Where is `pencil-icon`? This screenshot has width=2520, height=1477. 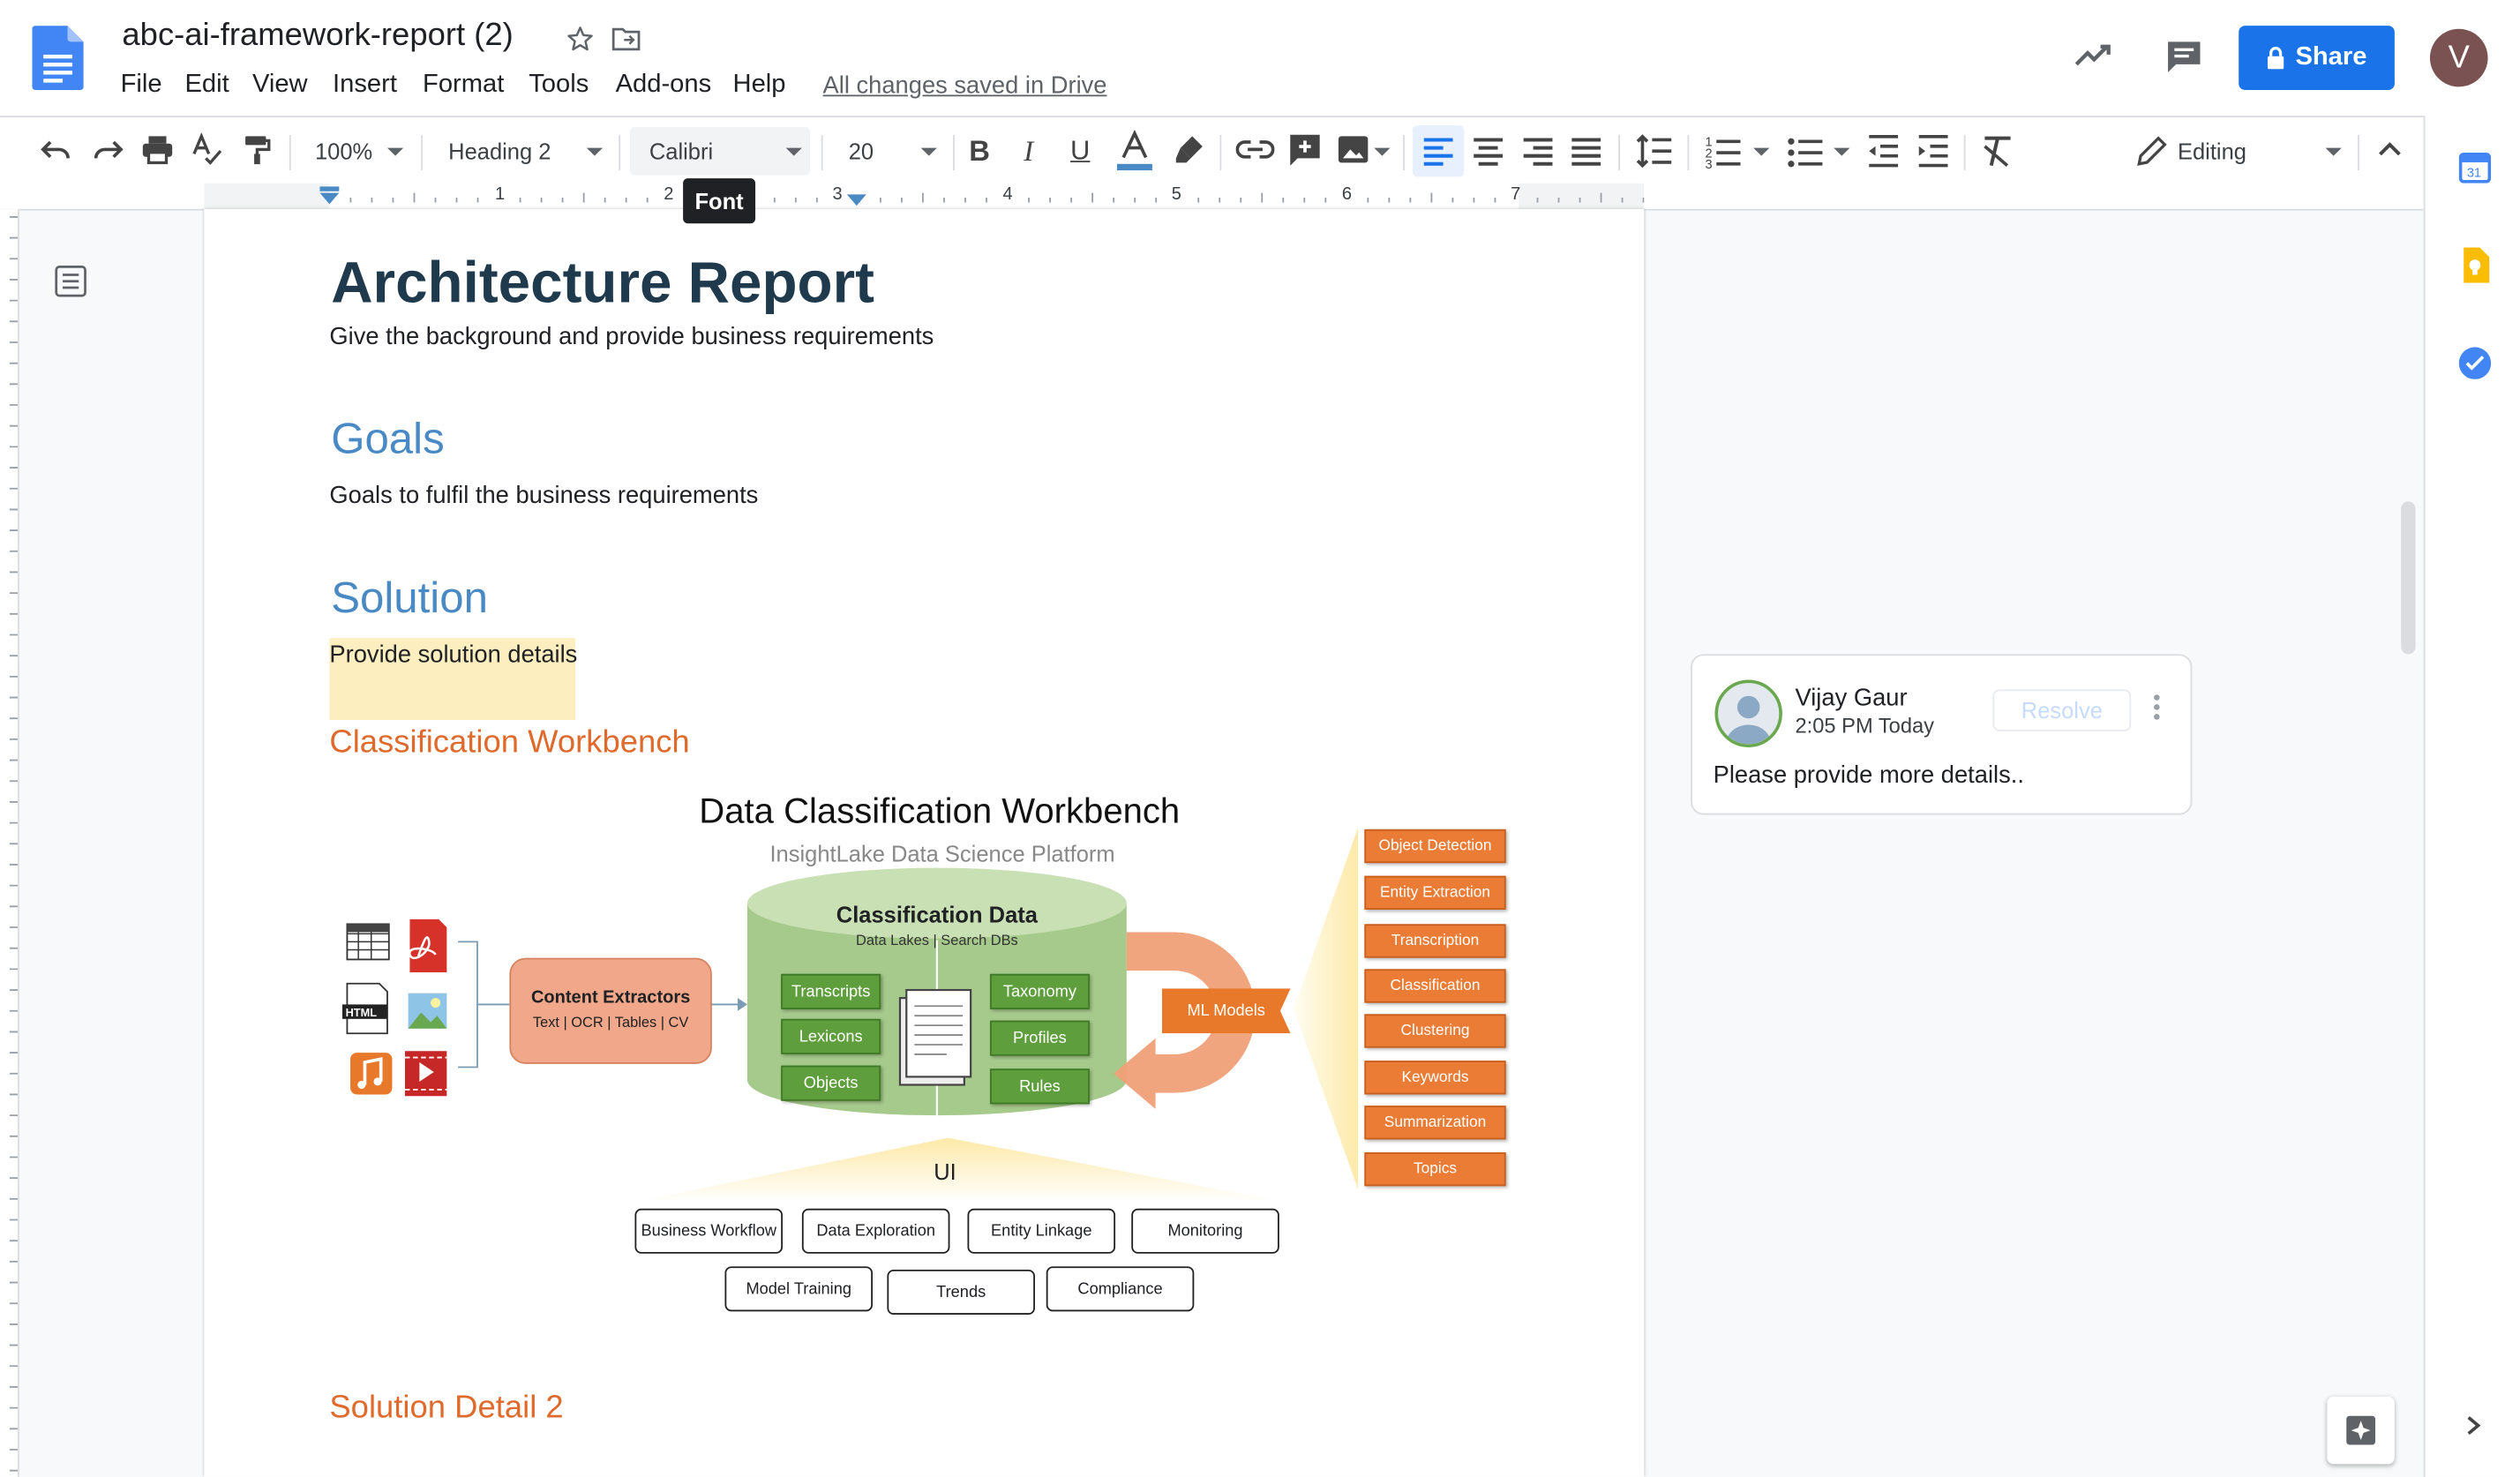
pencil-icon is located at coordinates (2152, 151).